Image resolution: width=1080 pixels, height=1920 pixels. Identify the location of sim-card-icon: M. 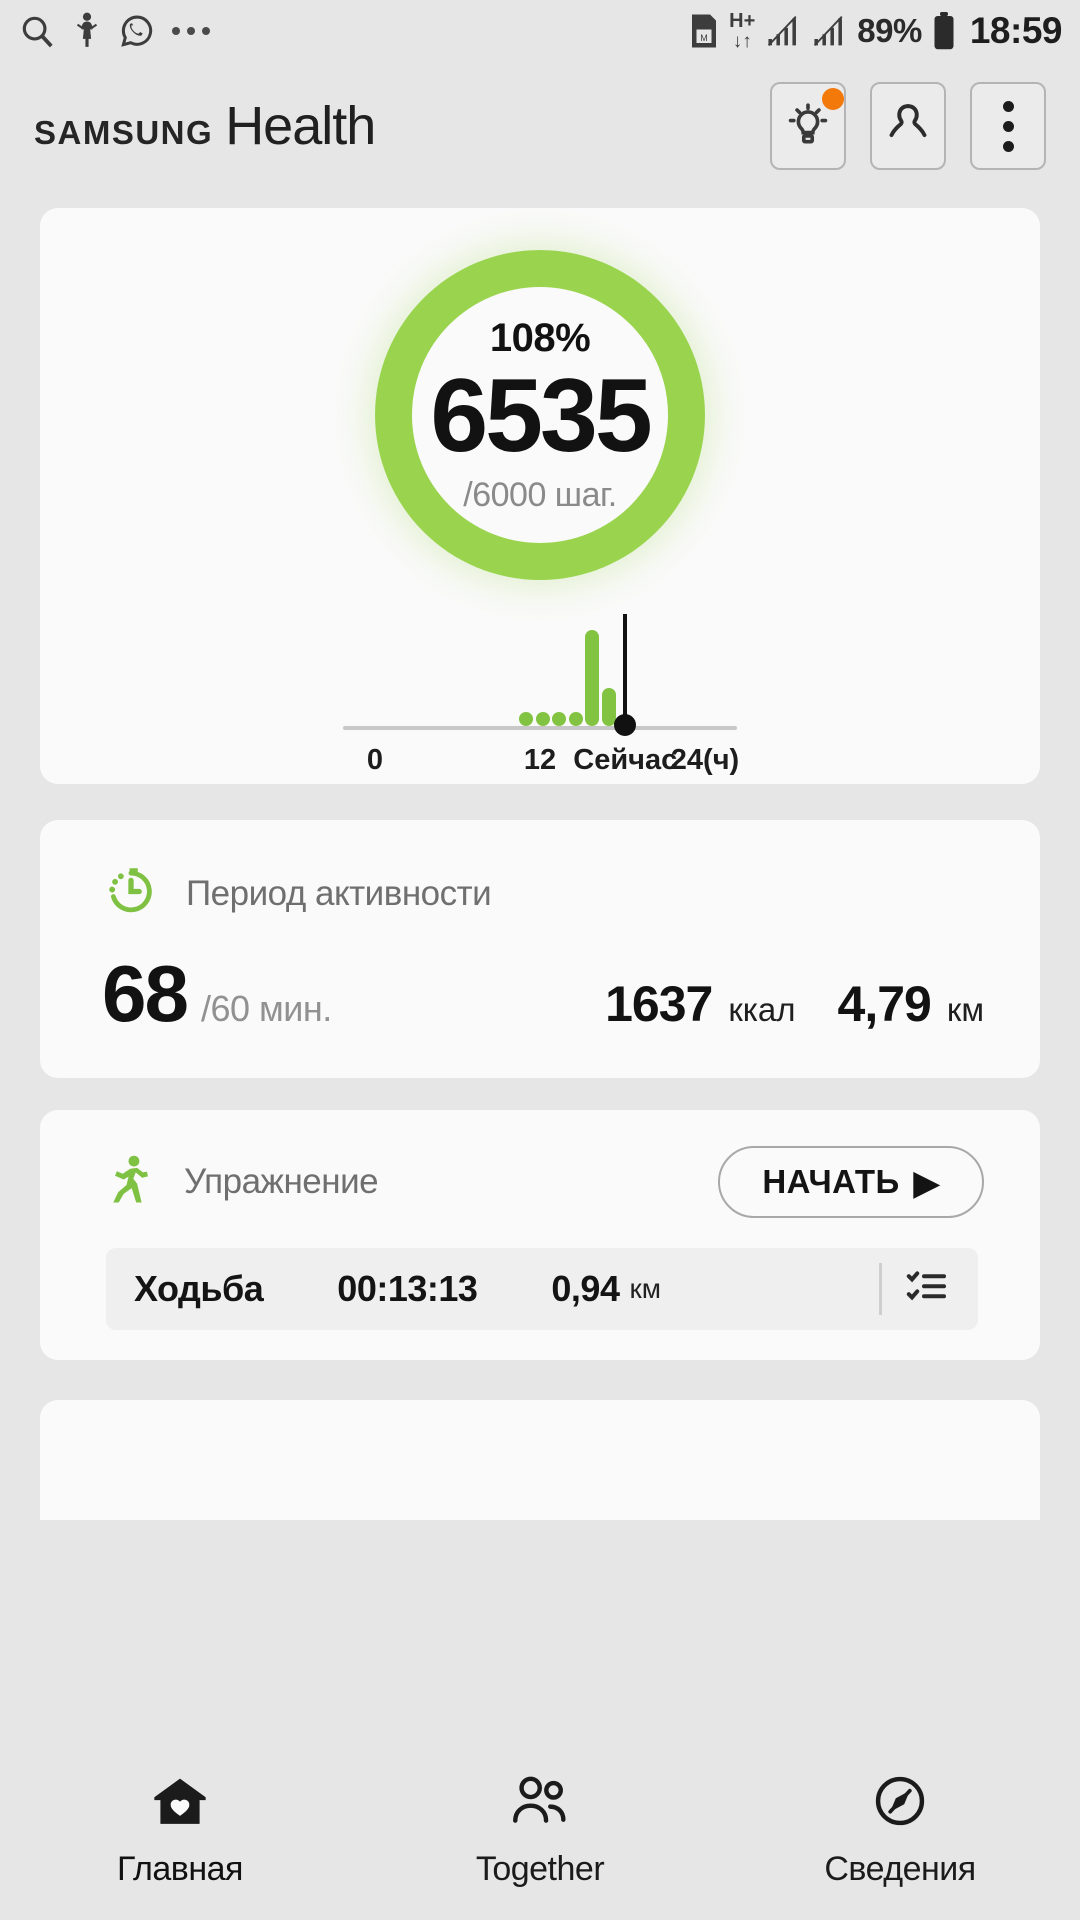
(704, 31).